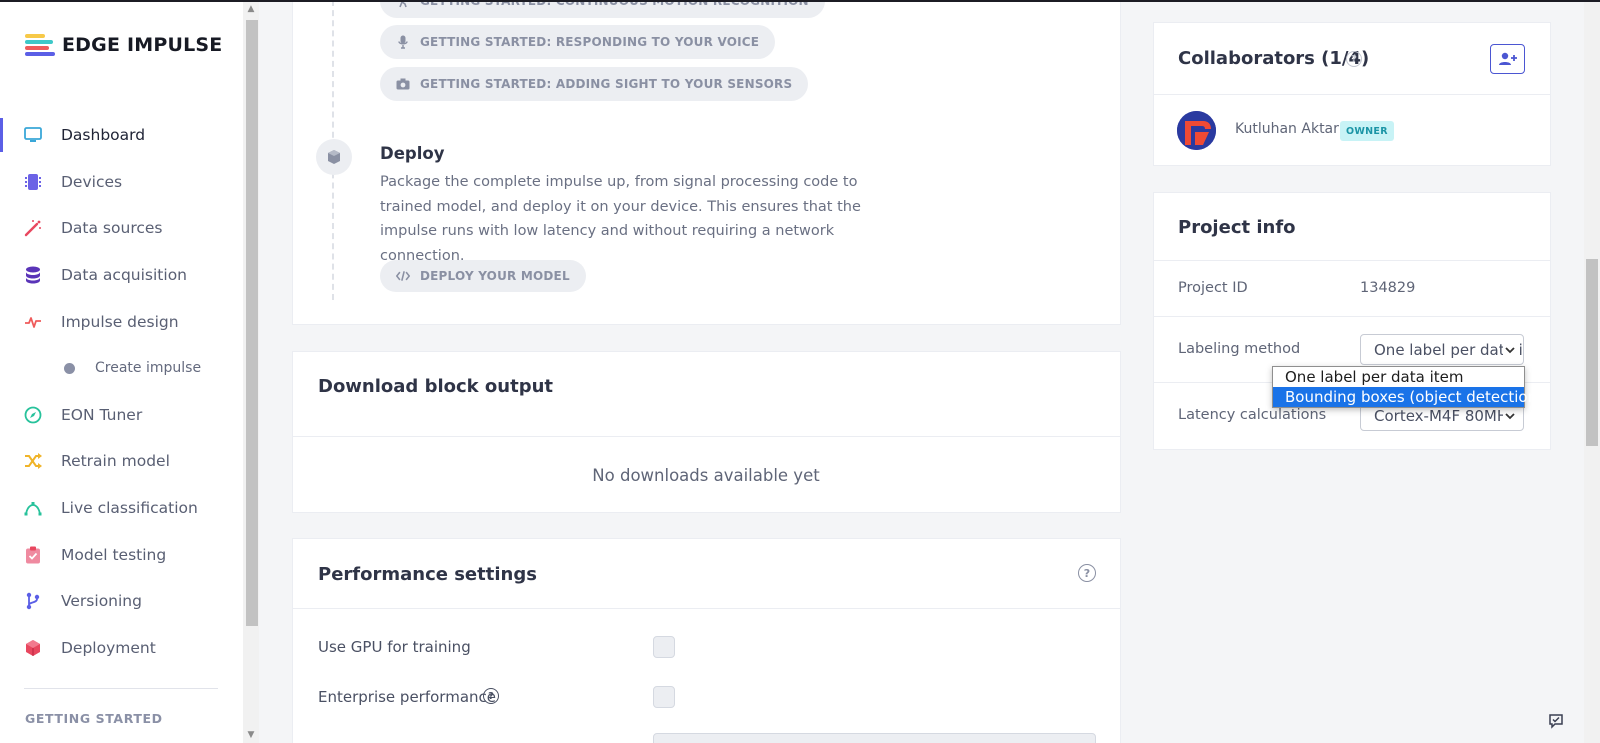  What do you see at coordinates (33, 275) in the screenshot?
I see `database-icon` at bounding box center [33, 275].